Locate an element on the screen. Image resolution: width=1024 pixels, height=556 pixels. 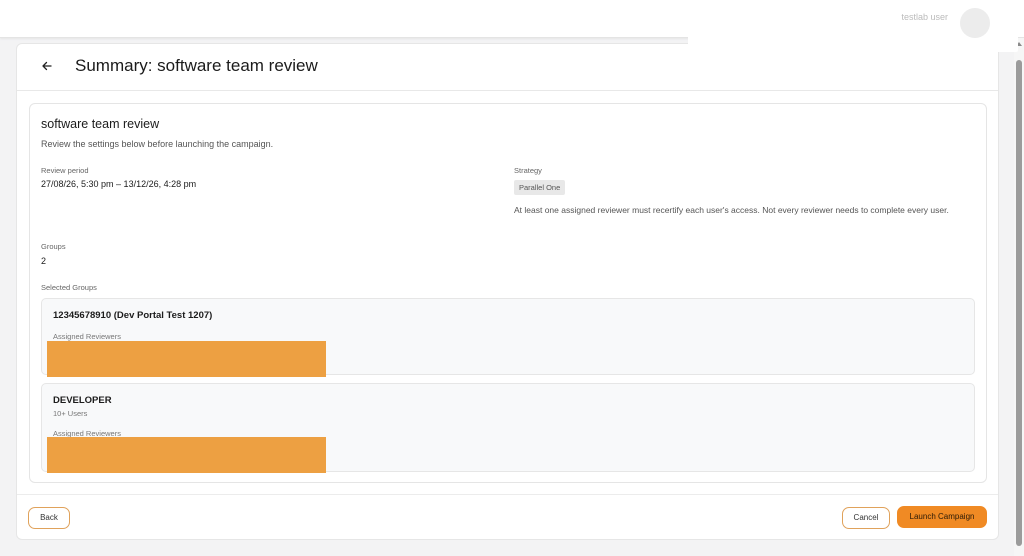
avatar is located at coordinates (975, 23).